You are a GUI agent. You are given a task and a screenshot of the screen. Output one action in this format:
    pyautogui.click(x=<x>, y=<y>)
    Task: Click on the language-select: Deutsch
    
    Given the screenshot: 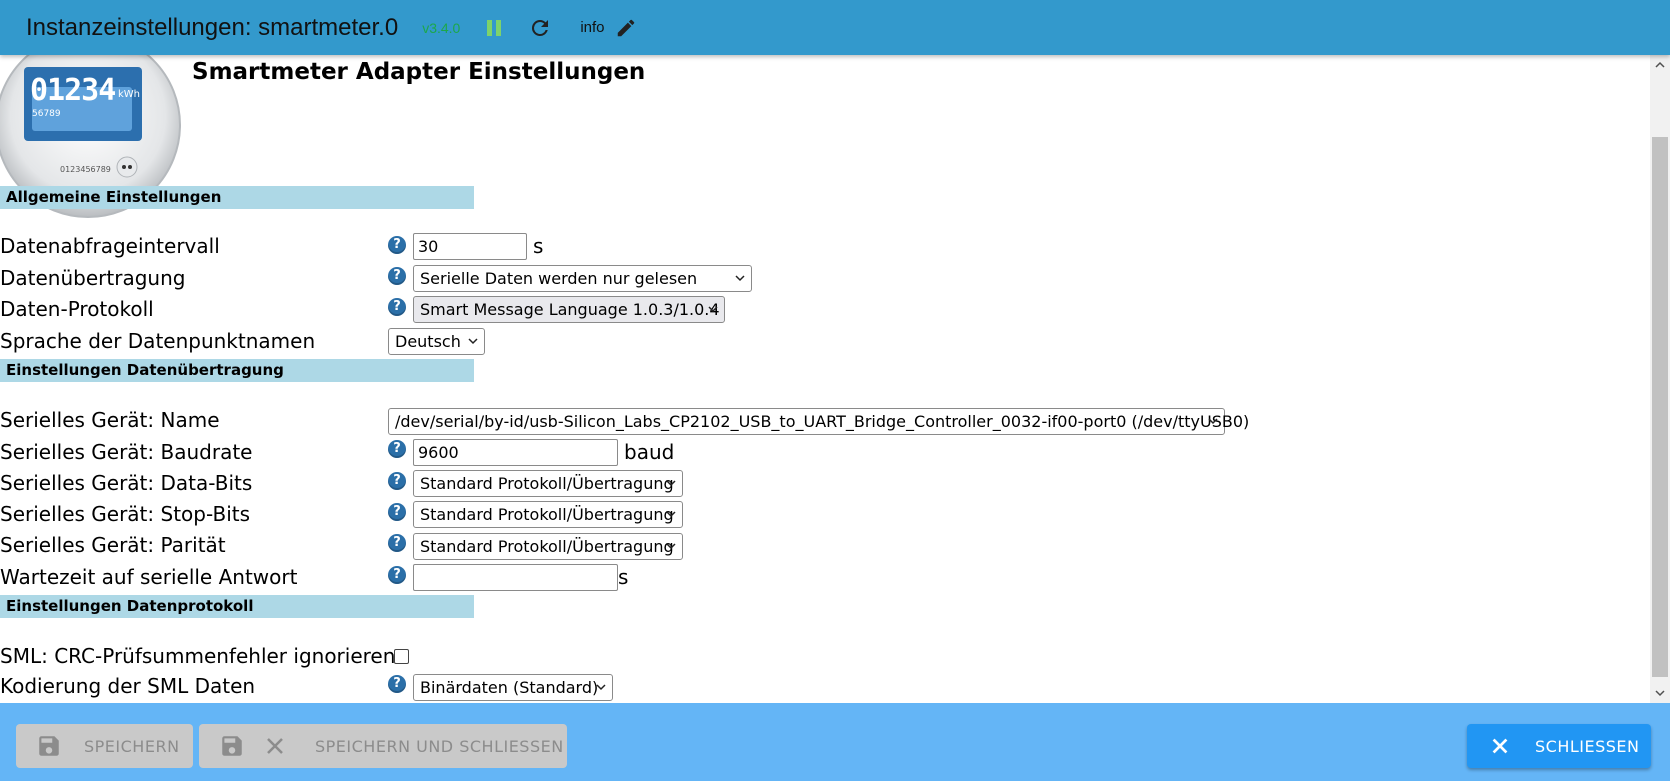 What is the action you would take?
    pyautogui.click(x=436, y=341)
    